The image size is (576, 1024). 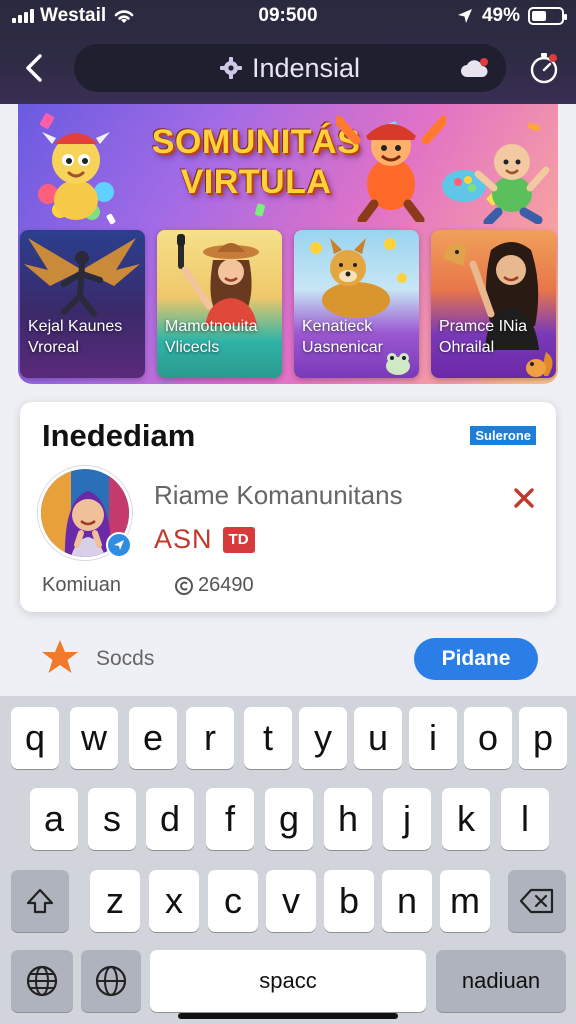 I want to click on key-b: b, so click(x=349, y=901).